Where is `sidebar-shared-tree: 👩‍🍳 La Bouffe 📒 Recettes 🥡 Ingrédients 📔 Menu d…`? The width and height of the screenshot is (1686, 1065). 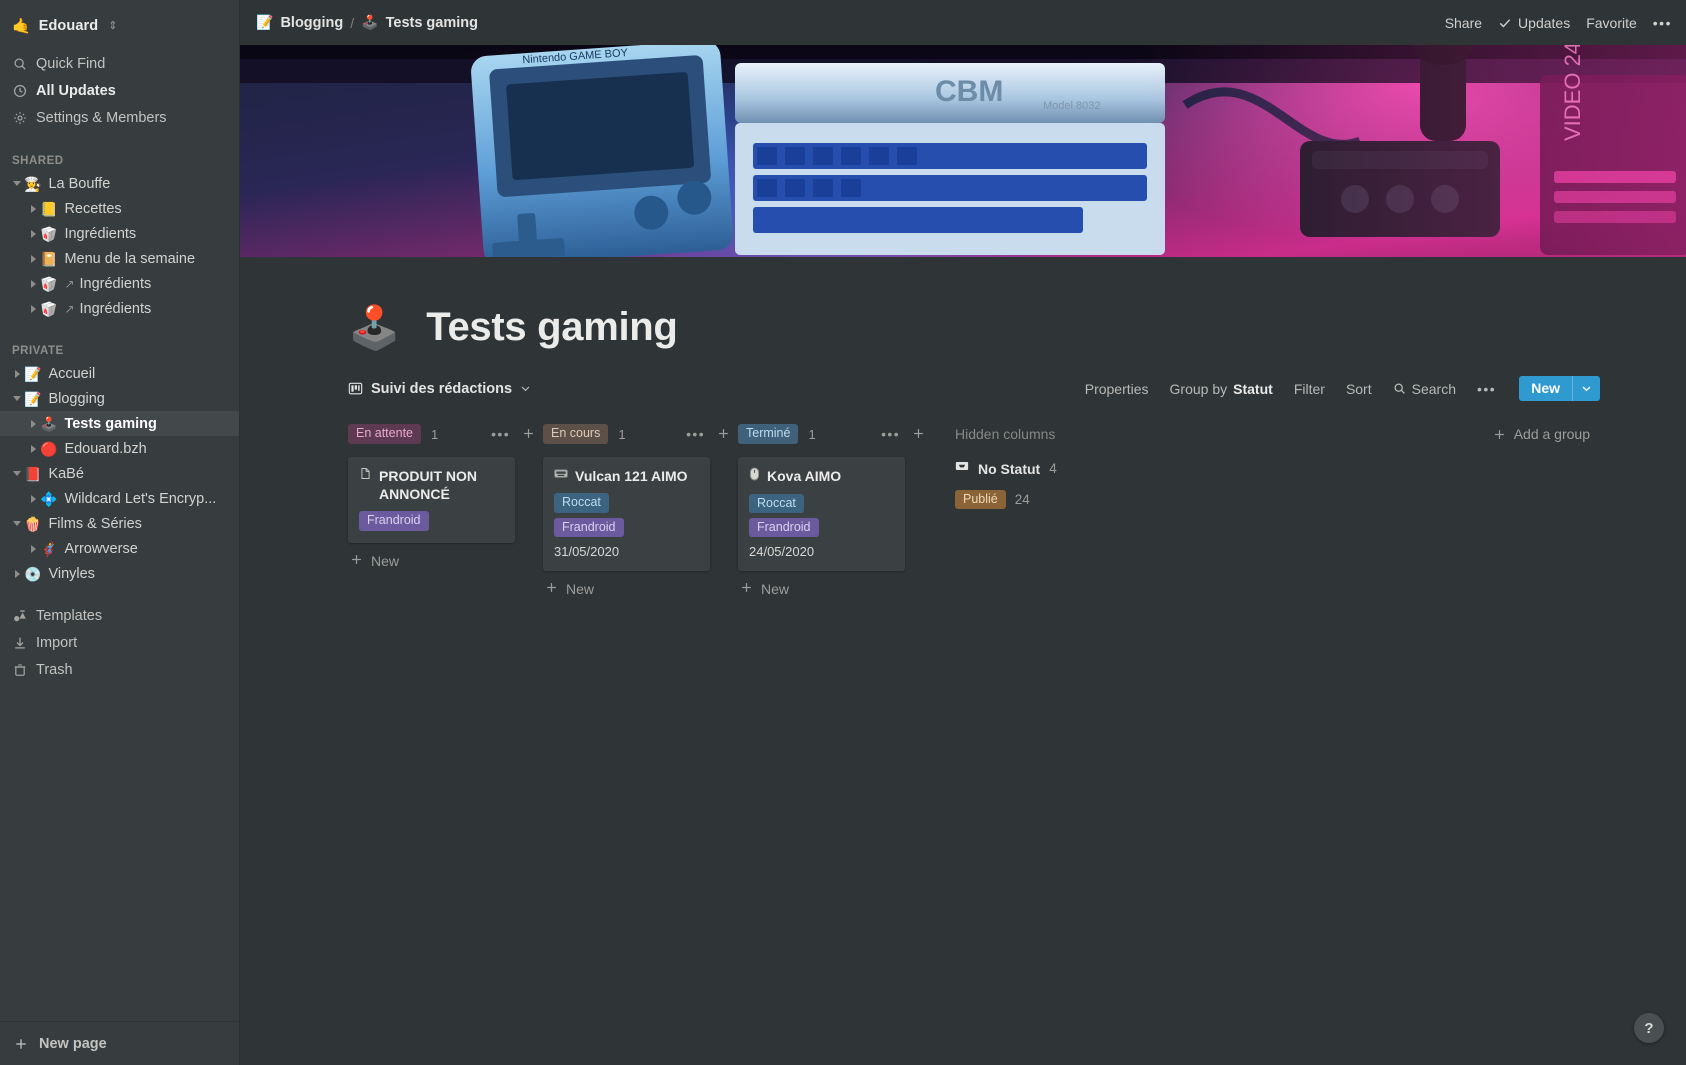
sidebar-shared-tree: 👩‍🍳 La Bouffe 📒 Recettes 🥡 Ingrédients 📔 Menu d… is located at coordinates (119, 246).